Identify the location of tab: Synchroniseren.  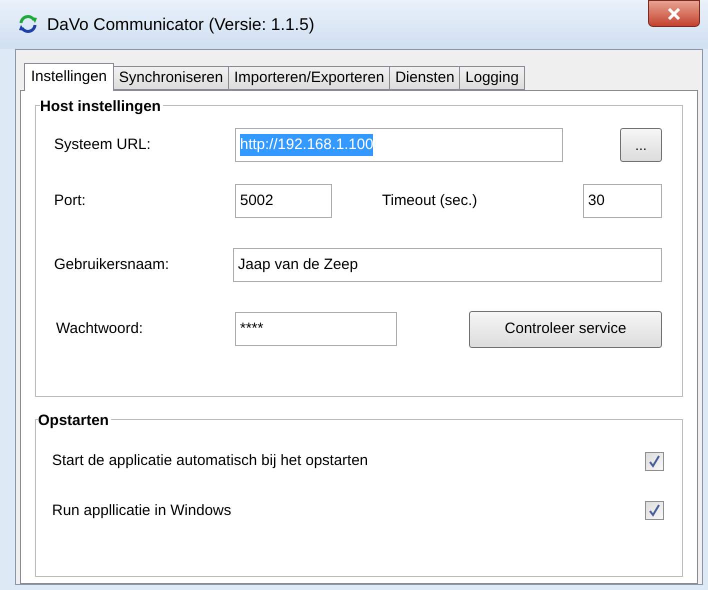
(172, 78).